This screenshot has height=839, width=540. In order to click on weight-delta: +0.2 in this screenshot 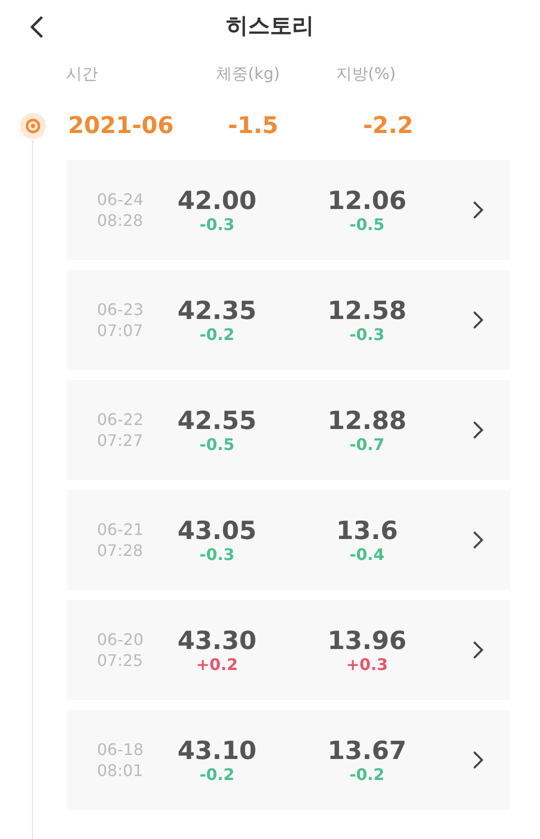, I will do `click(217, 664)`.